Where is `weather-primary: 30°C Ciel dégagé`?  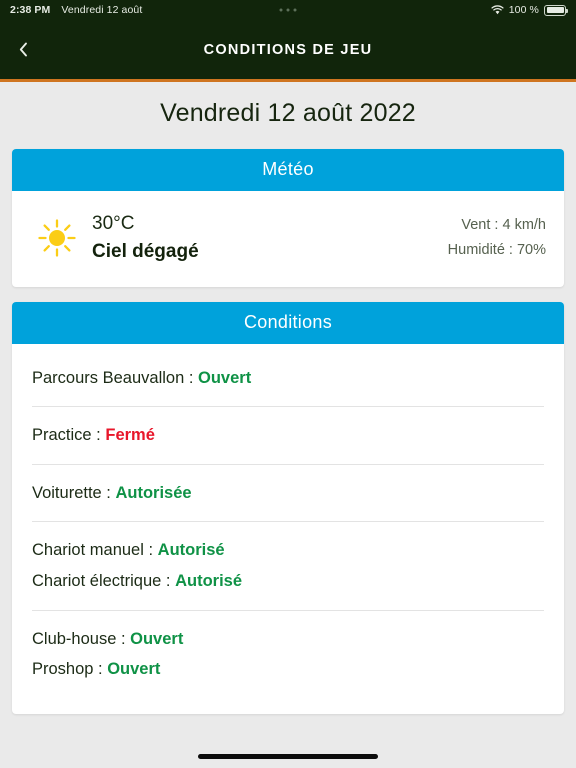 weather-primary: 30°C Ciel dégagé is located at coordinates (141, 238).